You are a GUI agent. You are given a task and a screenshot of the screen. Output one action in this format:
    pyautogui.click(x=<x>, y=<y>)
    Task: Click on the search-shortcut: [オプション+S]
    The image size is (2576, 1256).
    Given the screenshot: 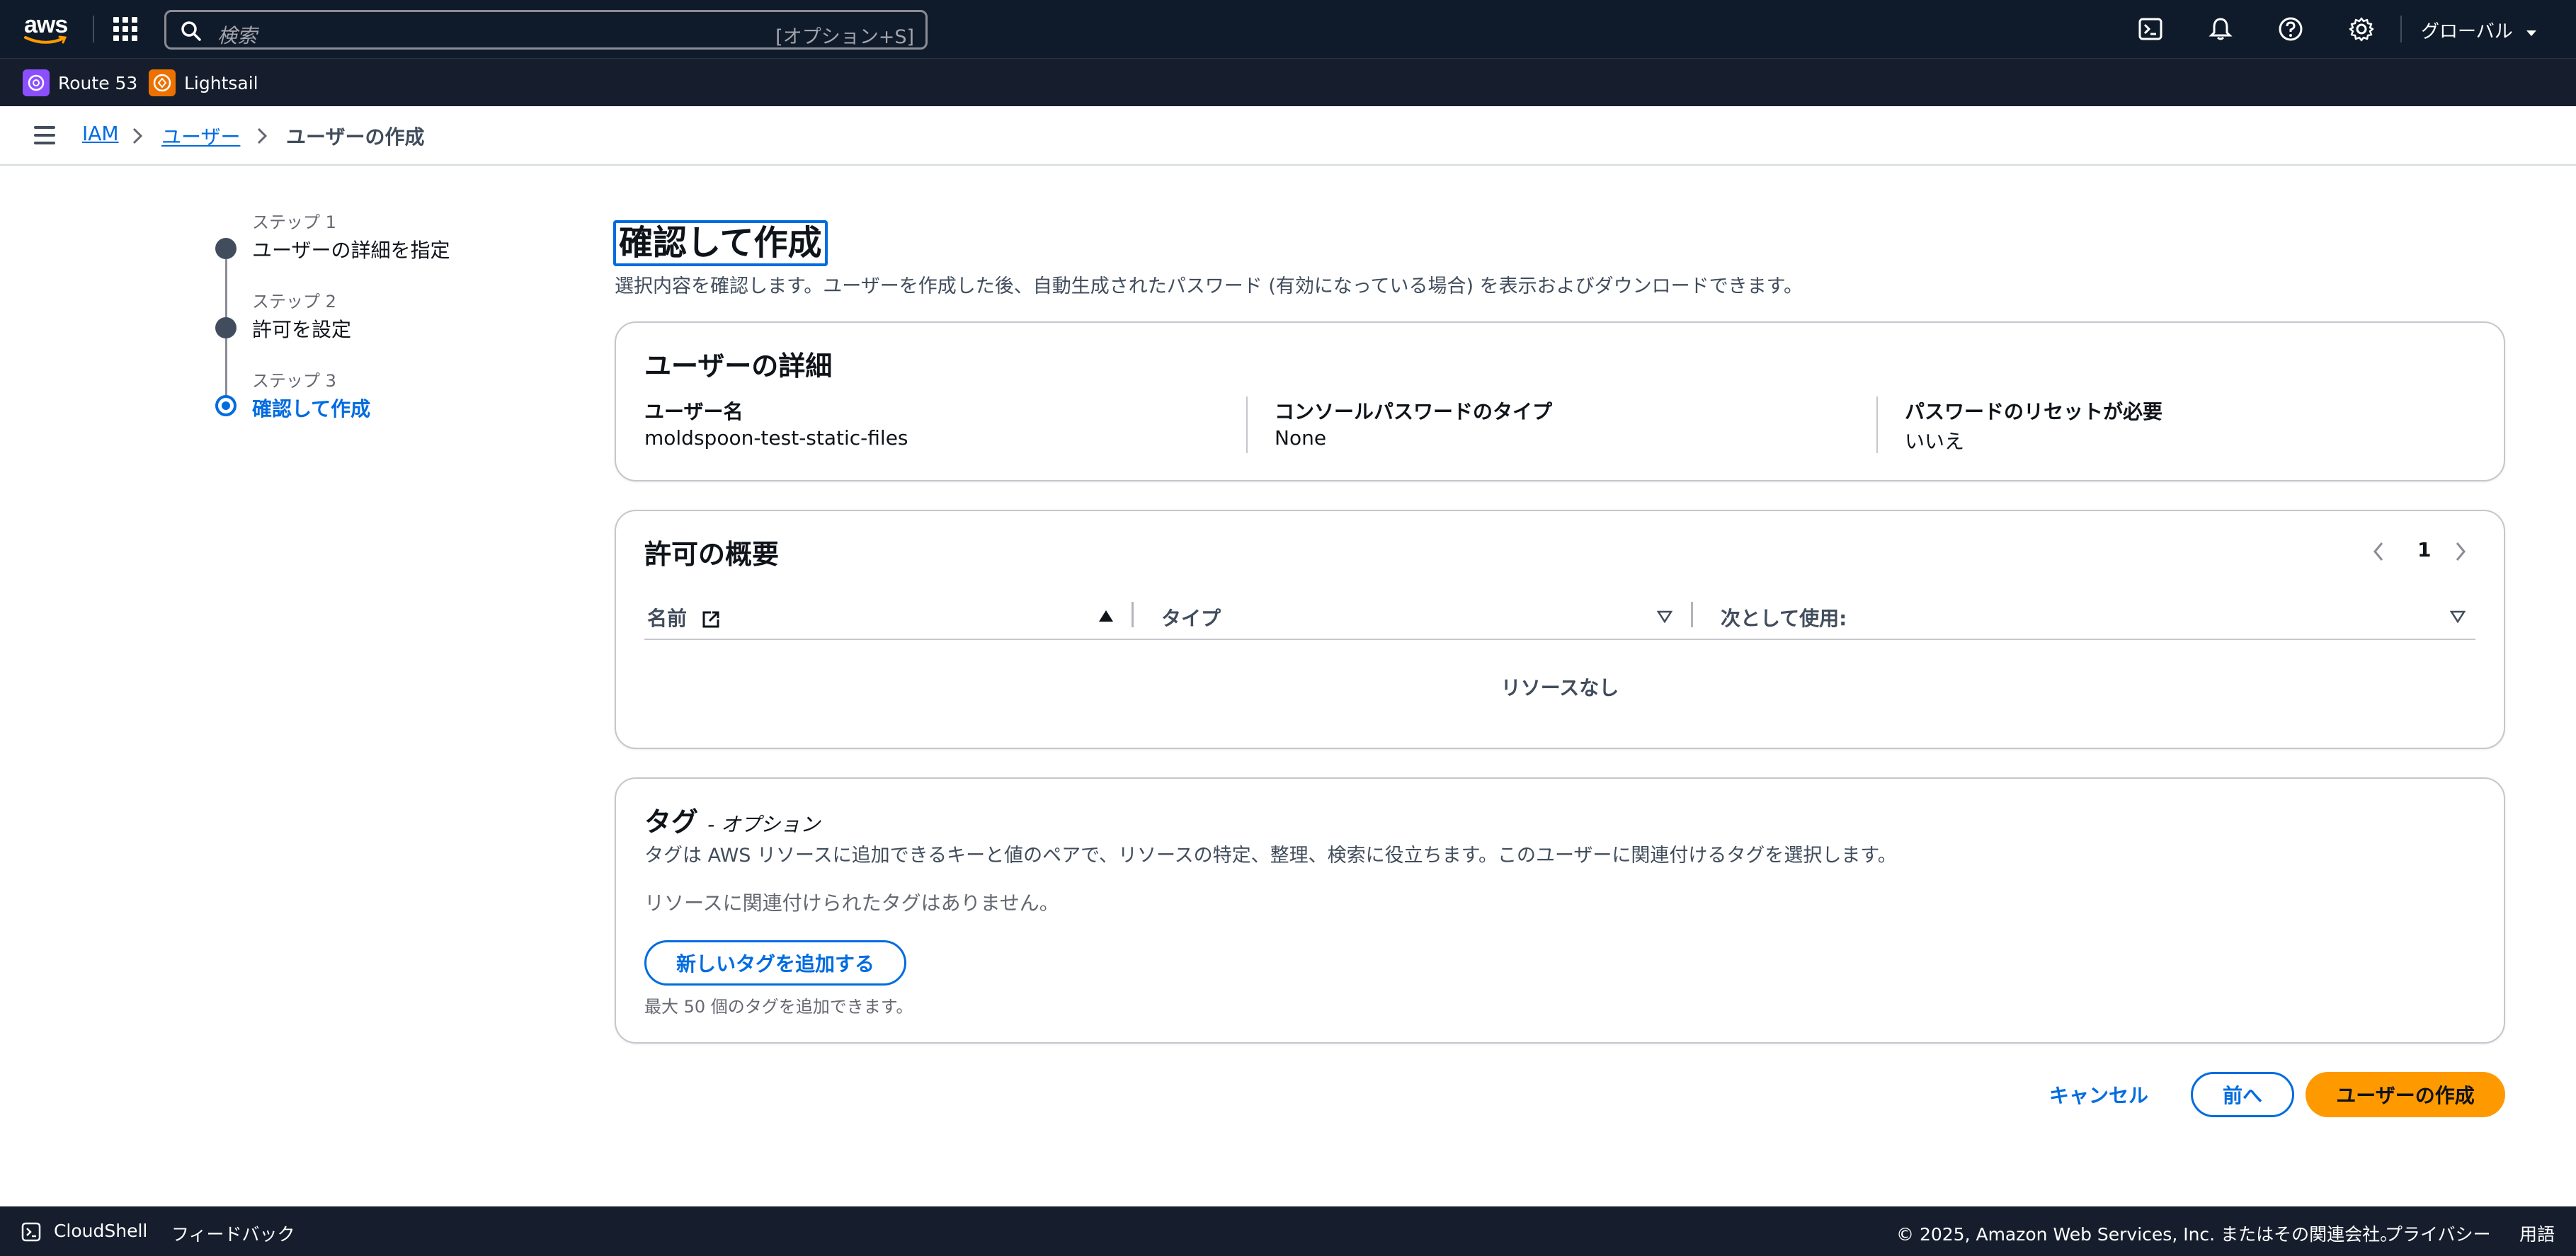 What is the action you would take?
    pyautogui.click(x=845, y=37)
    